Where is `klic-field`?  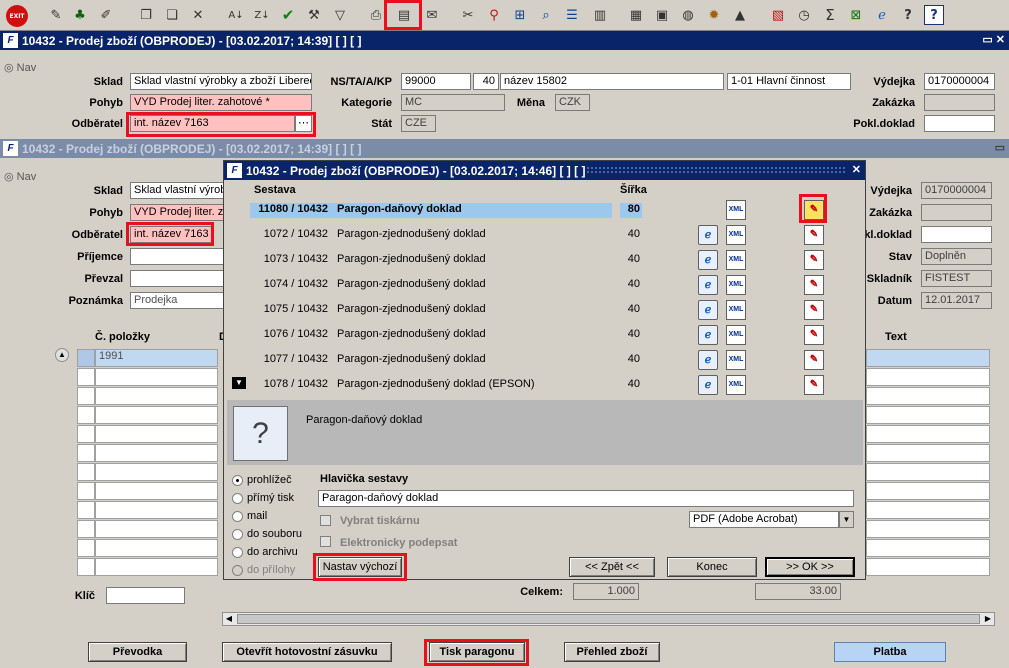
klic-field is located at coordinates (145, 595).